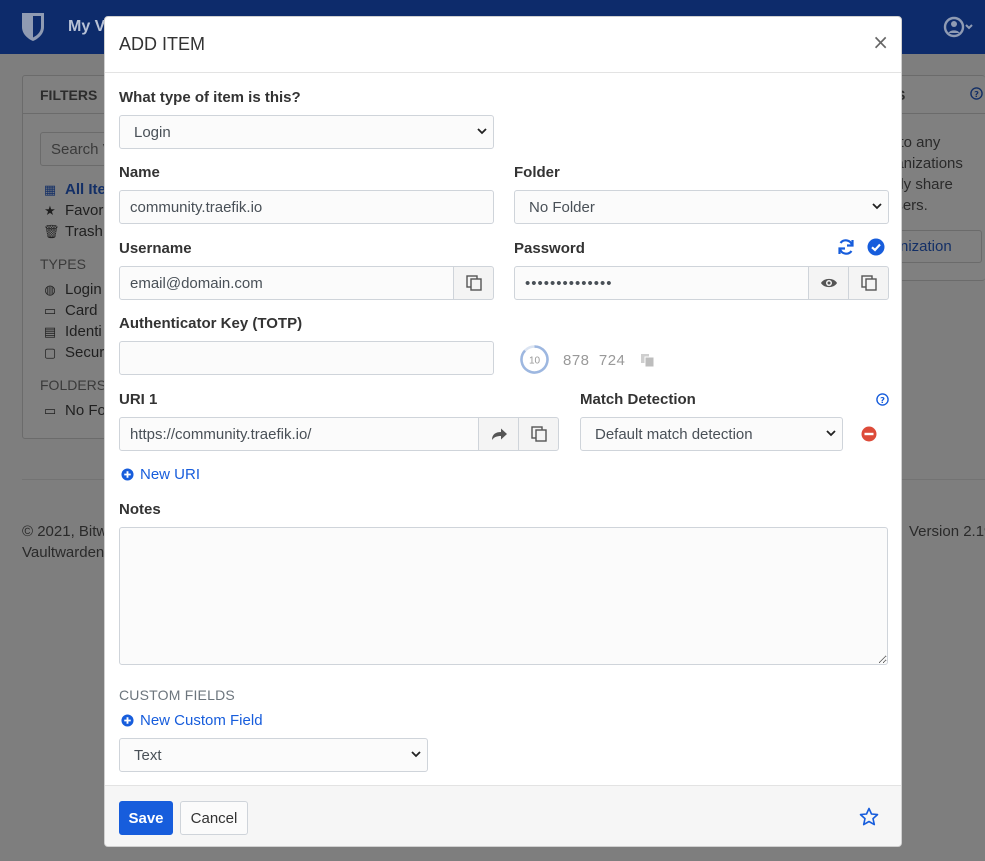 This screenshot has height=861, width=985. Describe the element at coordinates (286, 283) in the screenshot. I see `username-input` at that location.